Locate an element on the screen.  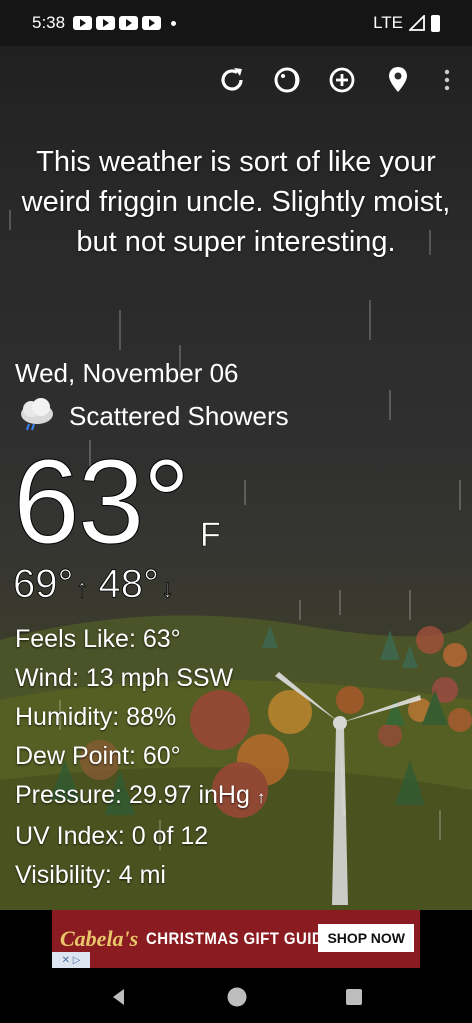
arrow-up-icon: ↑ is located at coordinates (82, 588).